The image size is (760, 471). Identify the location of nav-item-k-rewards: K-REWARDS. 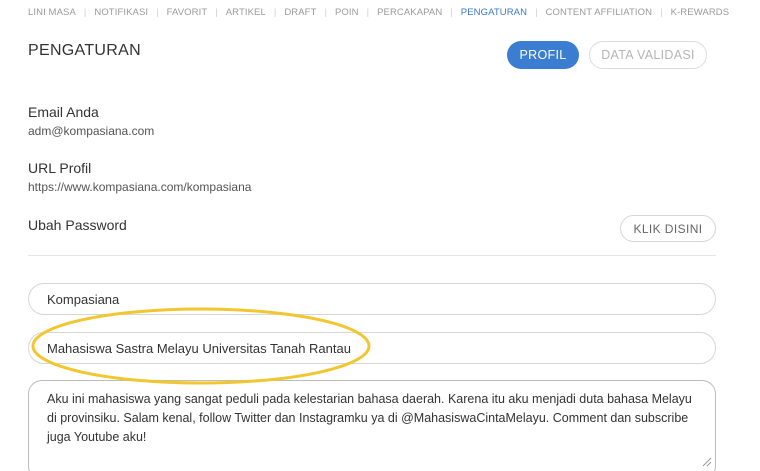
(700, 12).